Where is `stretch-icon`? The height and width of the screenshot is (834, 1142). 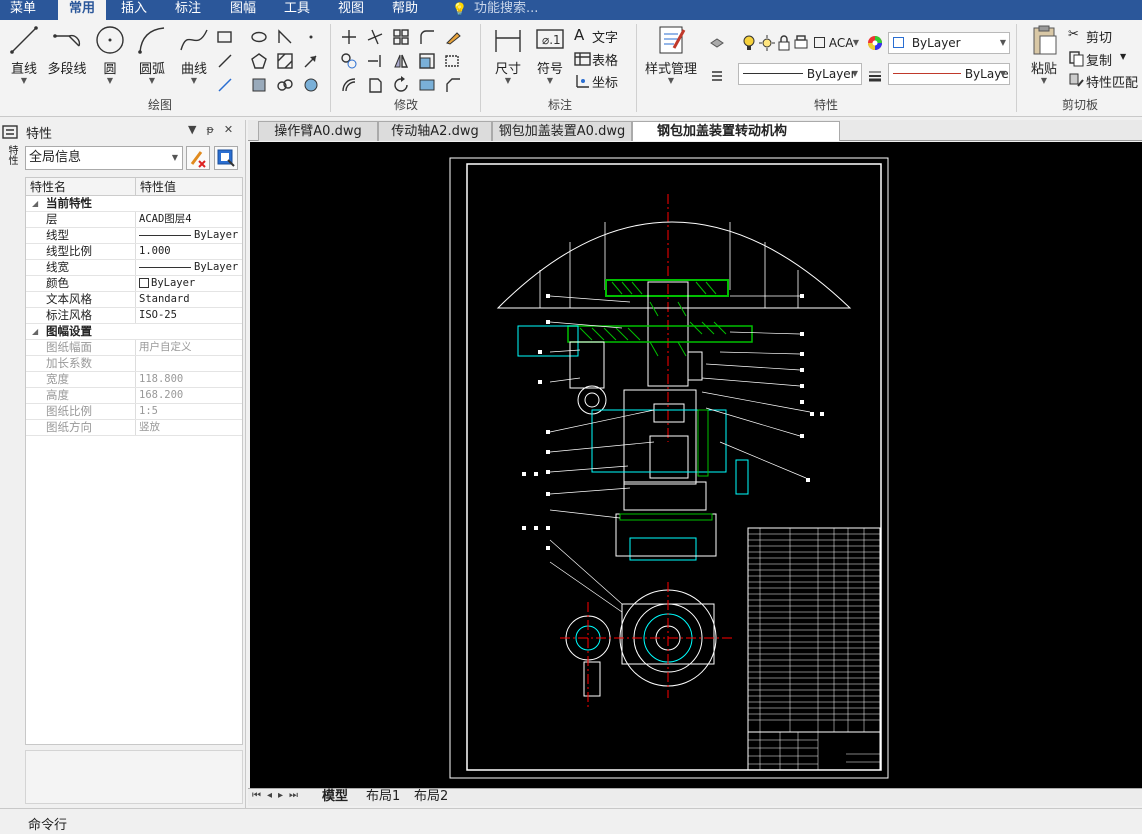 stretch-icon is located at coordinates (453, 61).